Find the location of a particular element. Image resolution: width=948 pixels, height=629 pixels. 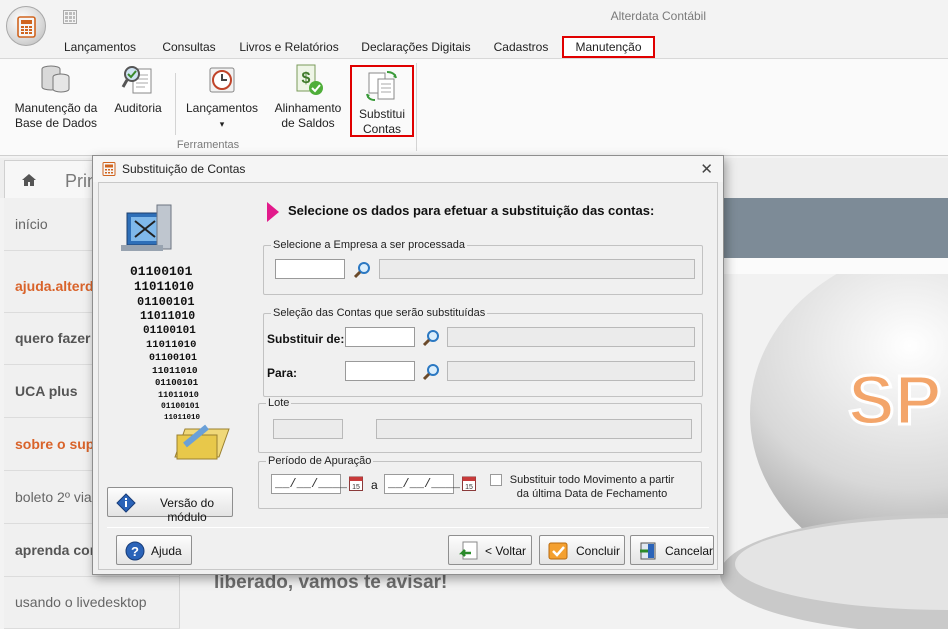

ajuda-button: ? Ajuda is located at coordinates (154, 550).